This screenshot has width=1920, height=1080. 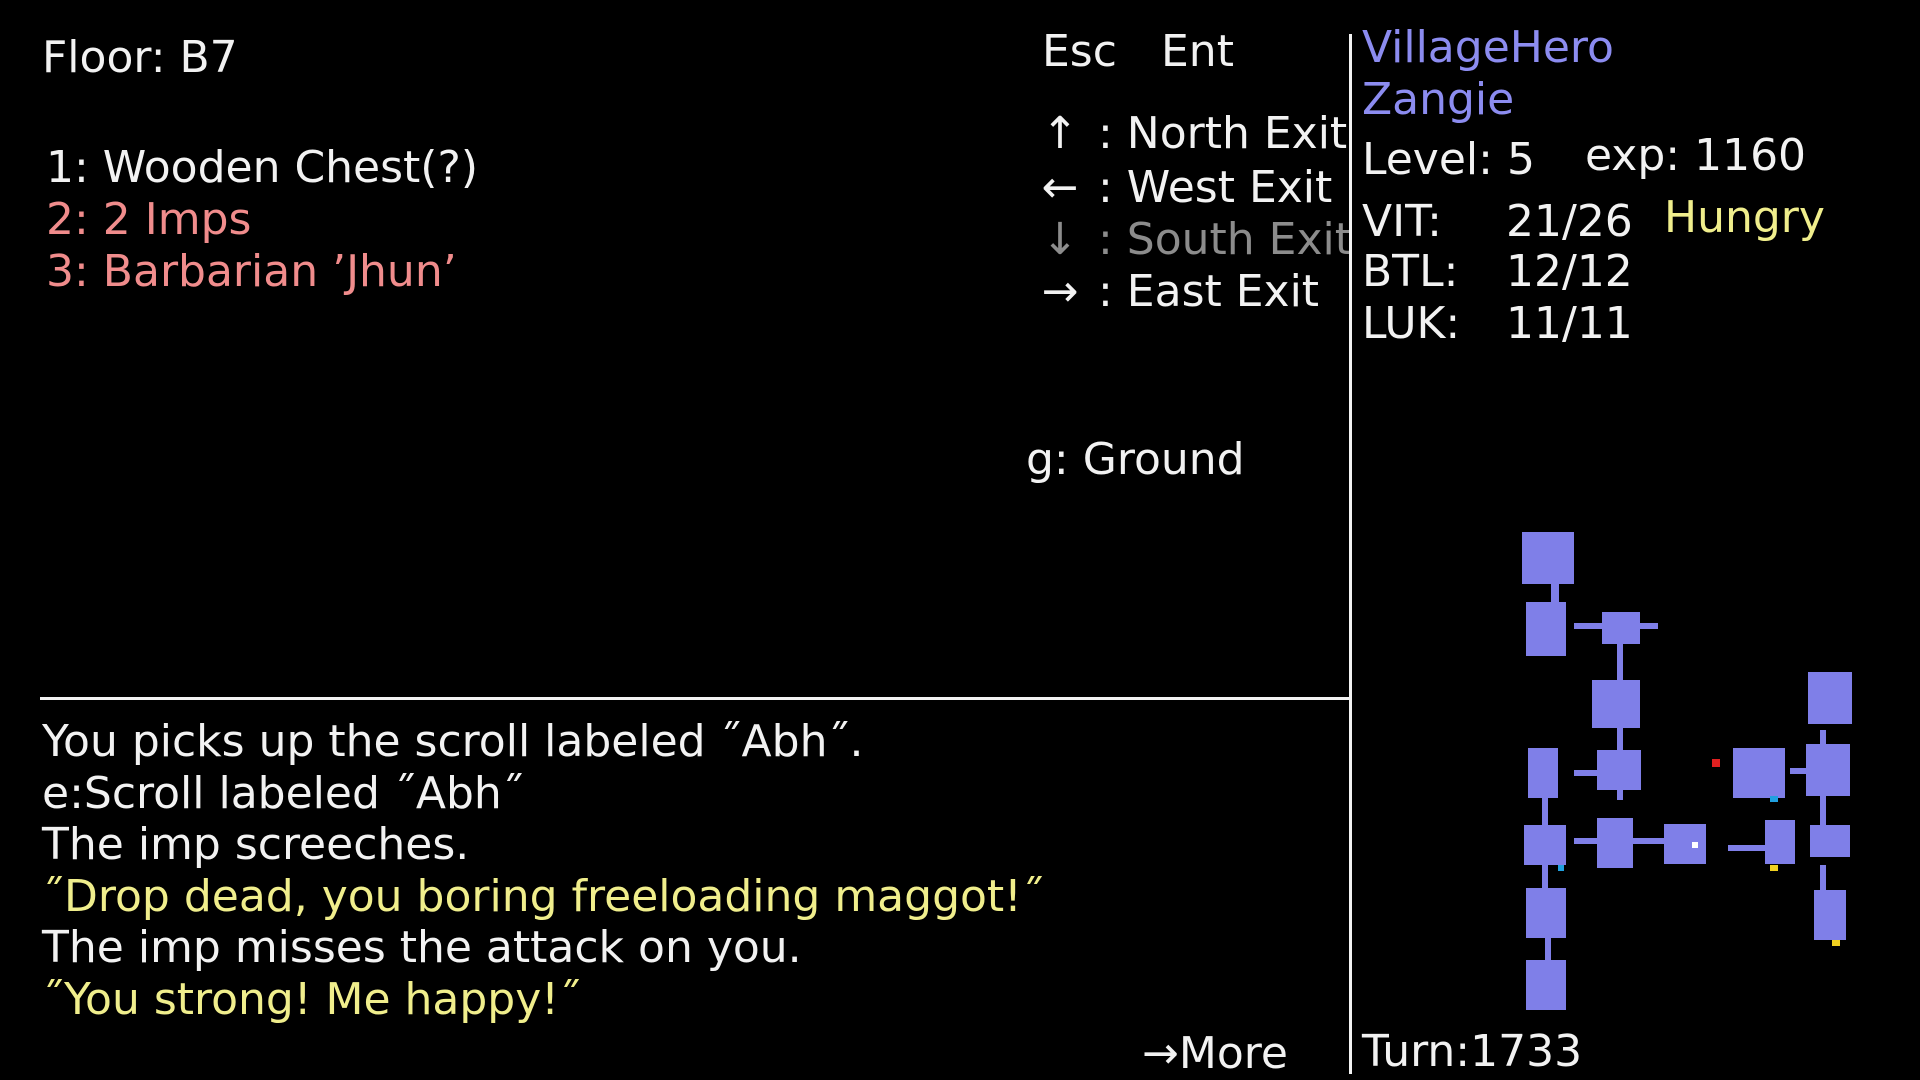 What do you see at coordinates (1744, 217) in the screenshot?
I see `condition-badge: Hungry` at bounding box center [1744, 217].